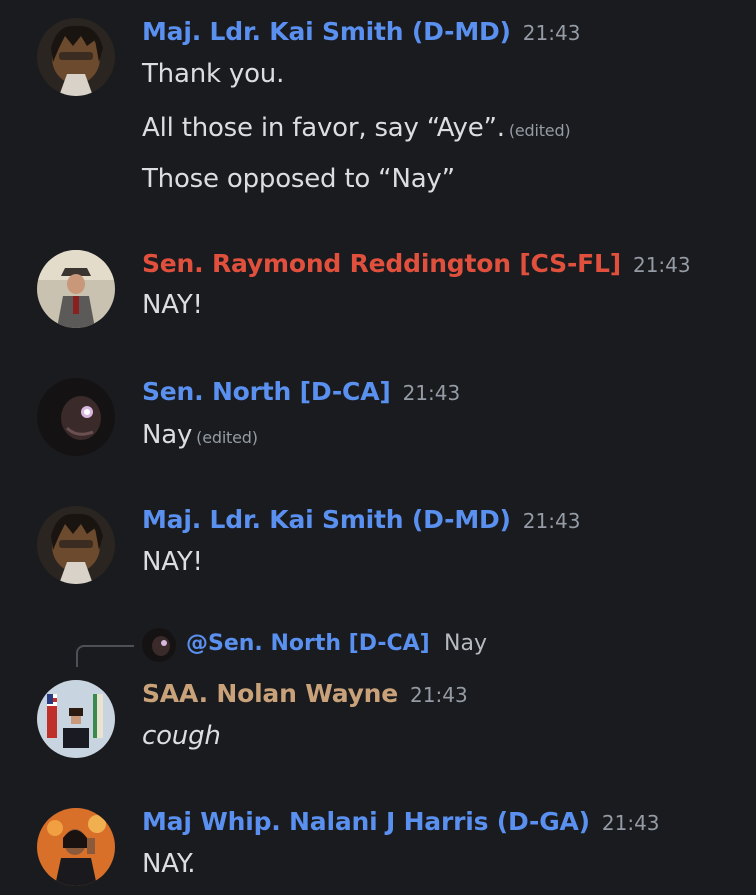 The width and height of the screenshot is (756, 895). What do you see at coordinates (308, 643) in the screenshot?
I see `reply-mention: @Sen. North [D-CA]` at bounding box center [308, 643].